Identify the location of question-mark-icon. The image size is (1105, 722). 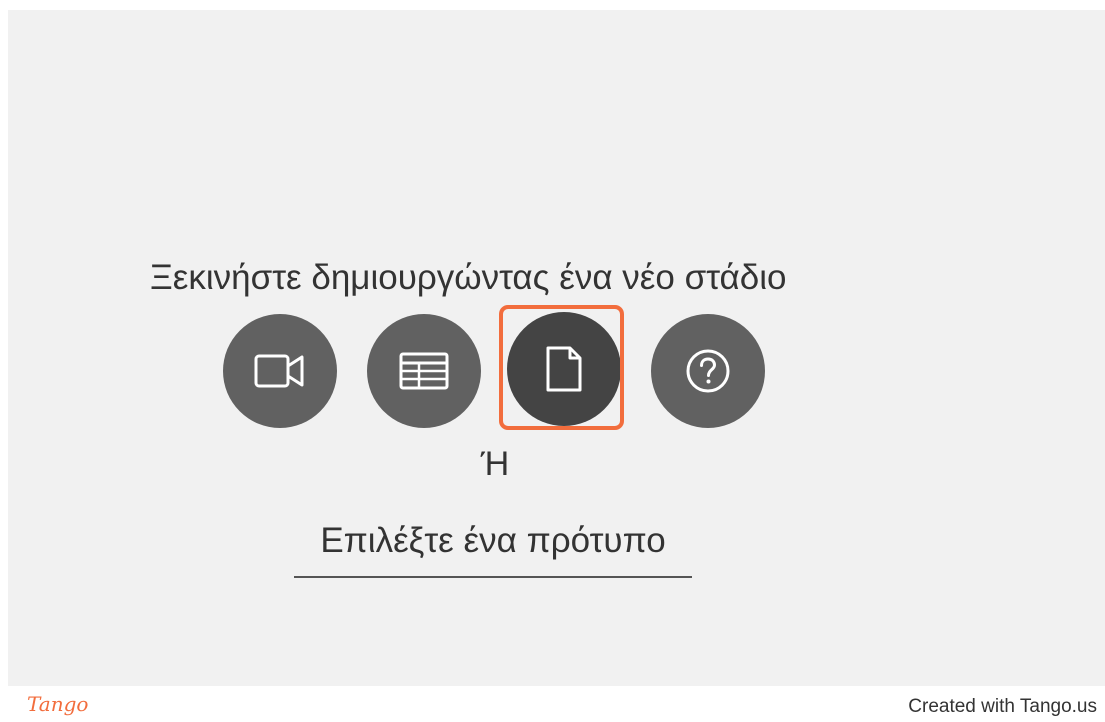
(708, 371).